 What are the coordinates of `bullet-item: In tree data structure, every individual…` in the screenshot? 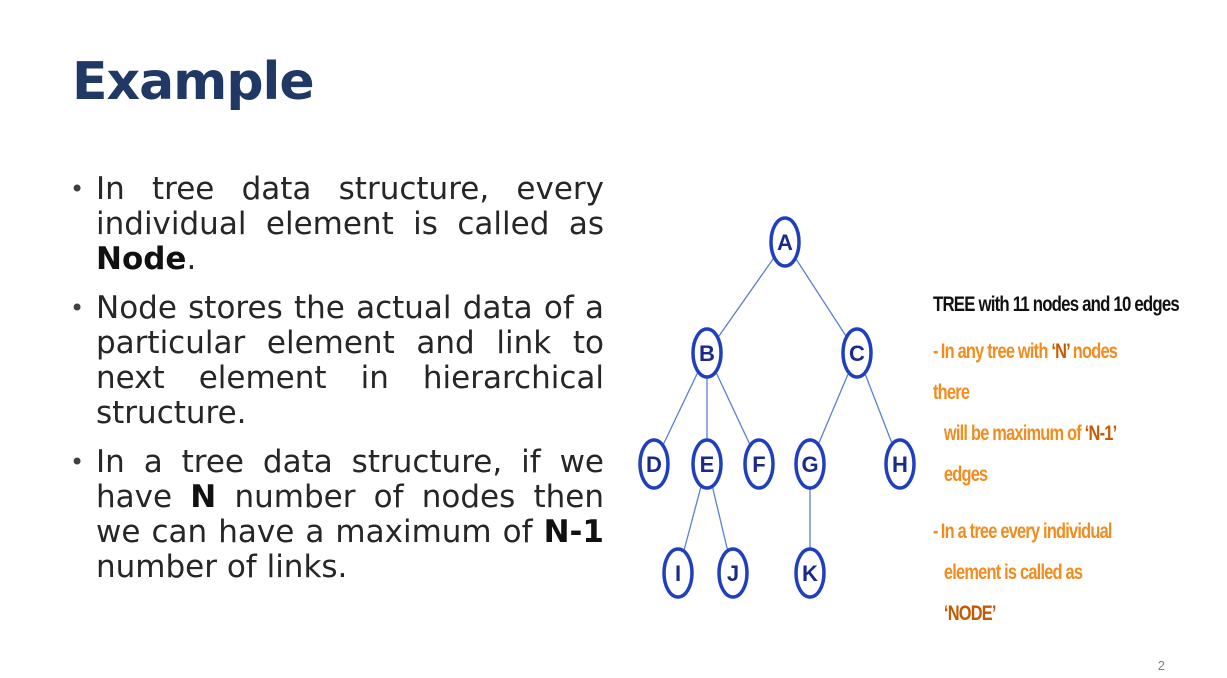 It's located at (337, 224).